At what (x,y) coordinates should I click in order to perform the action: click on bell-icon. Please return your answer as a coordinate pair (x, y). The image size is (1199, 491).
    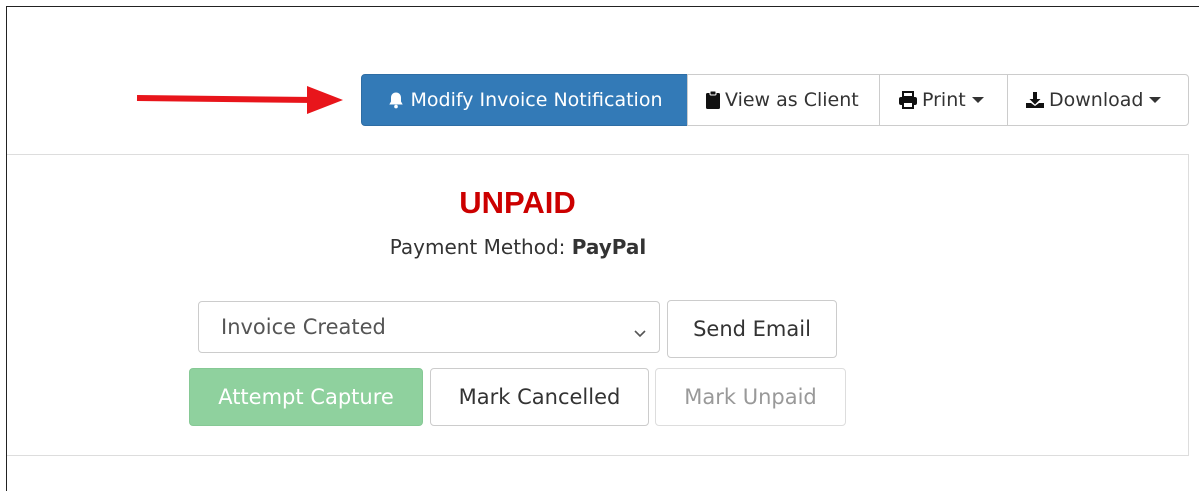
    Looking at the image, I should click on (396, 100).